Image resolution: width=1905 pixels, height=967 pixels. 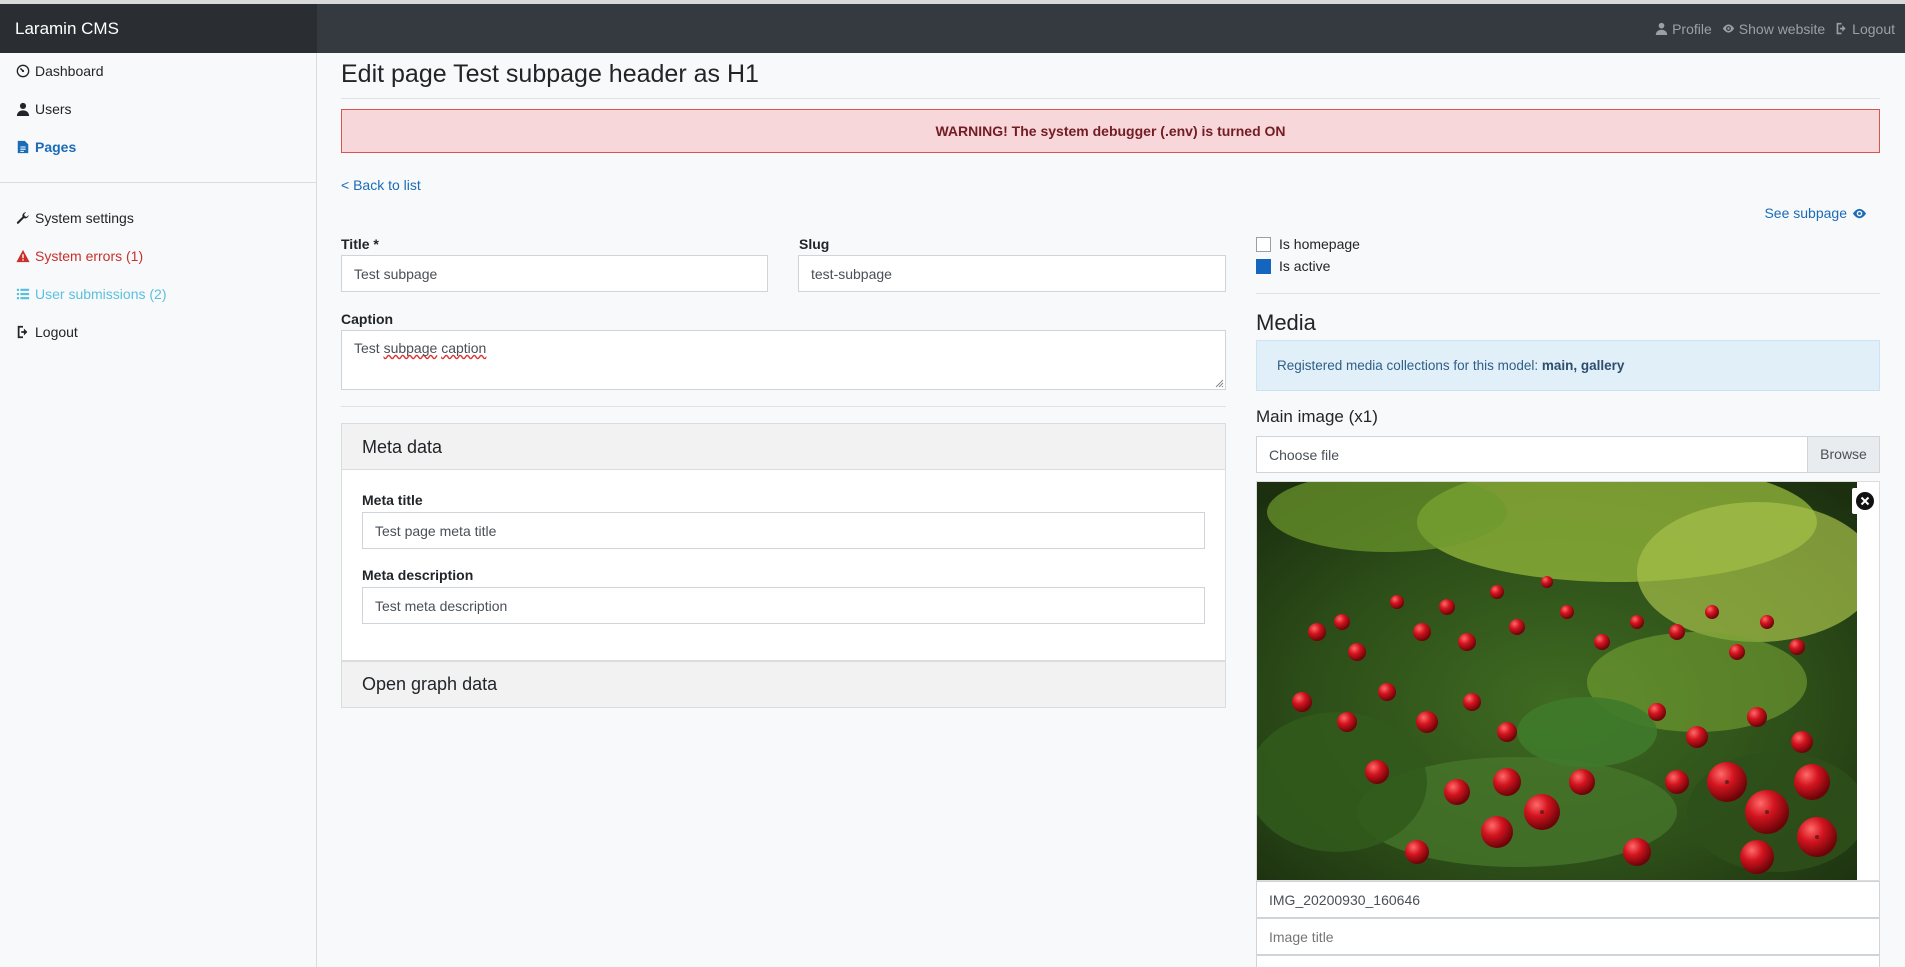 I want to click on form-divider, so click(x=783, y=406).